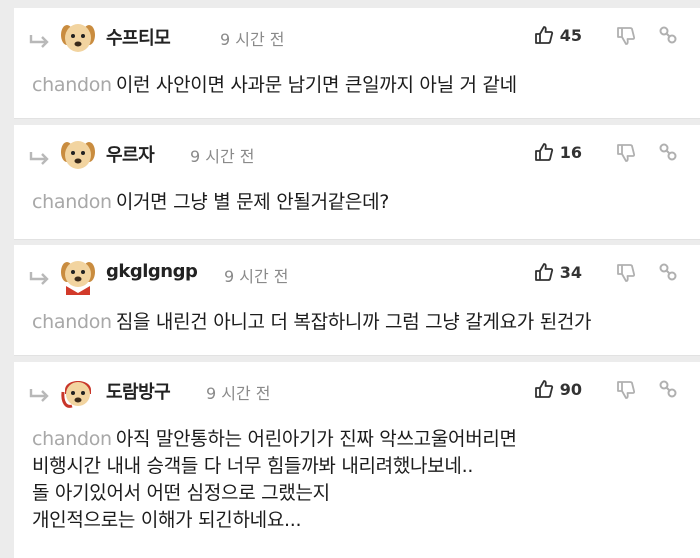 This screenshot has height=558, width=700. Describe the element at coordinates (558, 272) in the screenshot. I see `like-button: 34` at that location.